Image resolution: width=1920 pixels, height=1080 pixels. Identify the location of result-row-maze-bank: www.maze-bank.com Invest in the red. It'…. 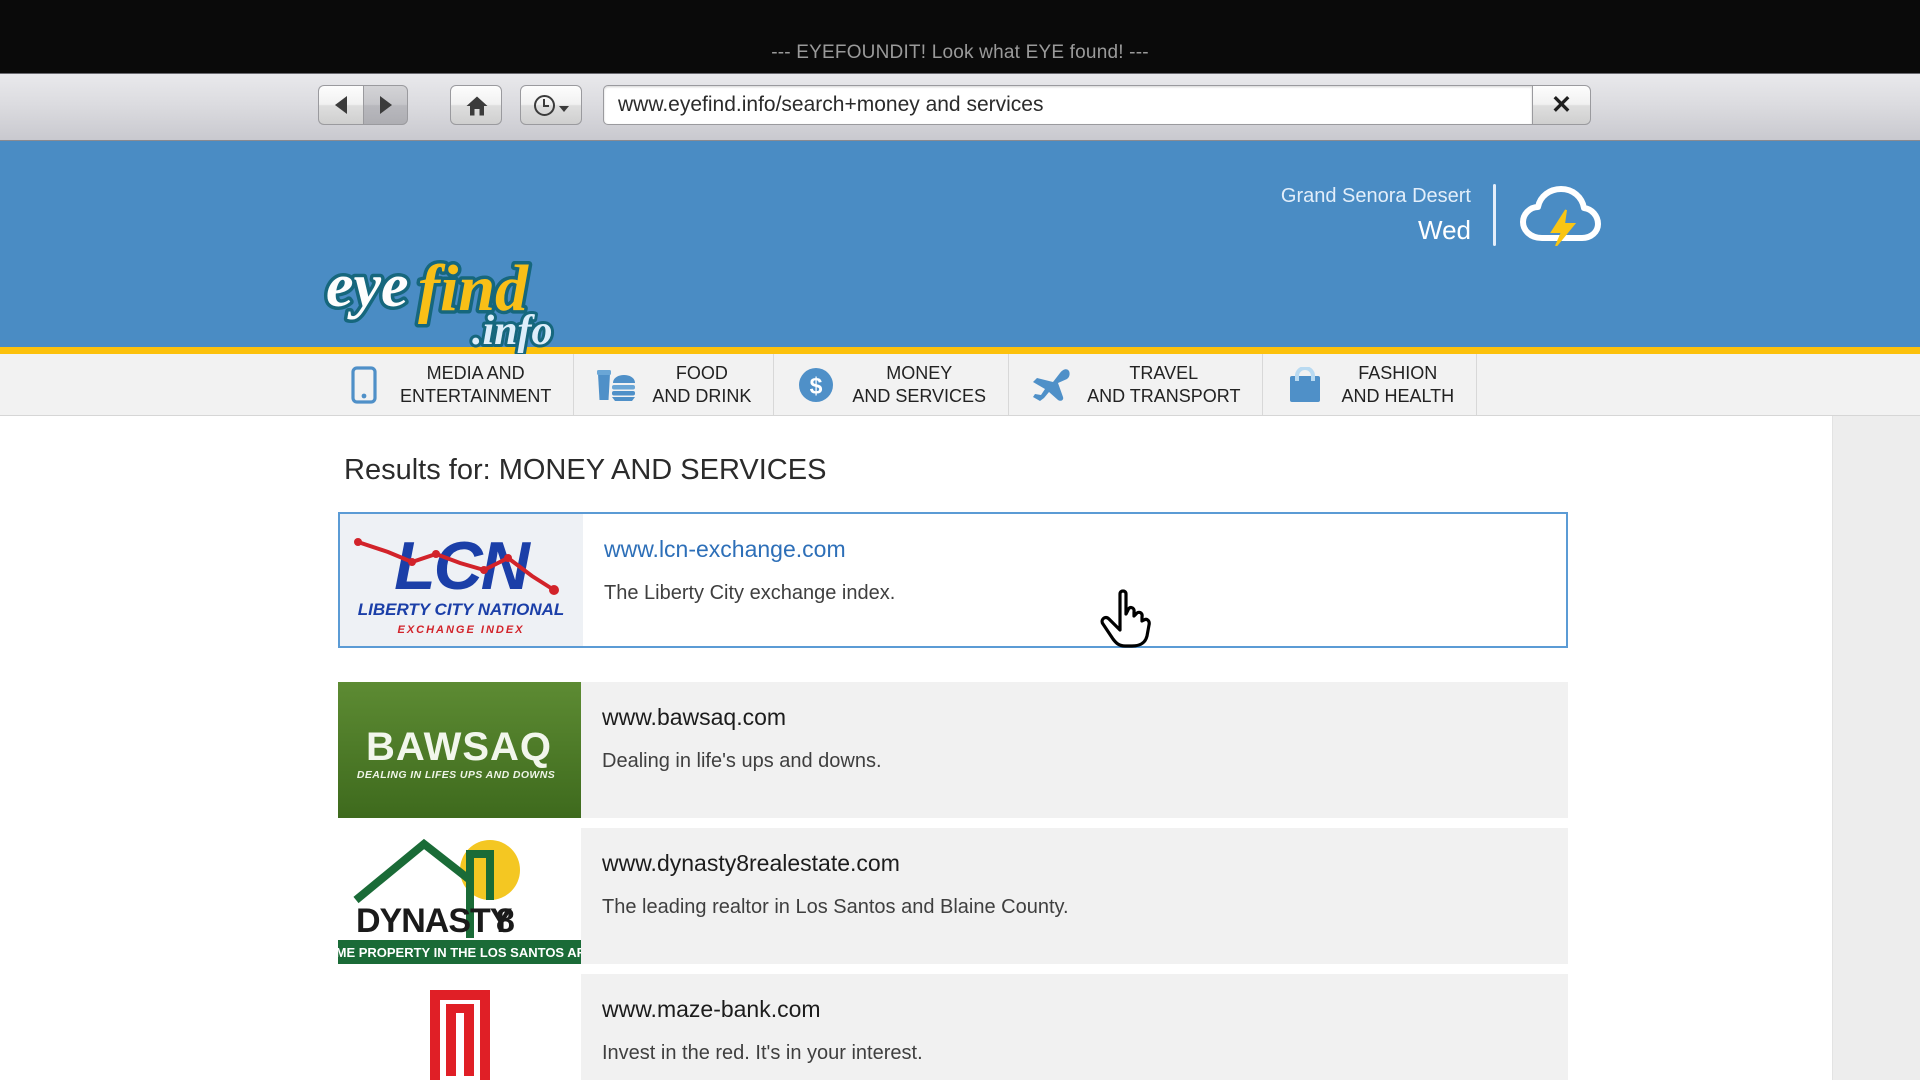
(953, 1027).